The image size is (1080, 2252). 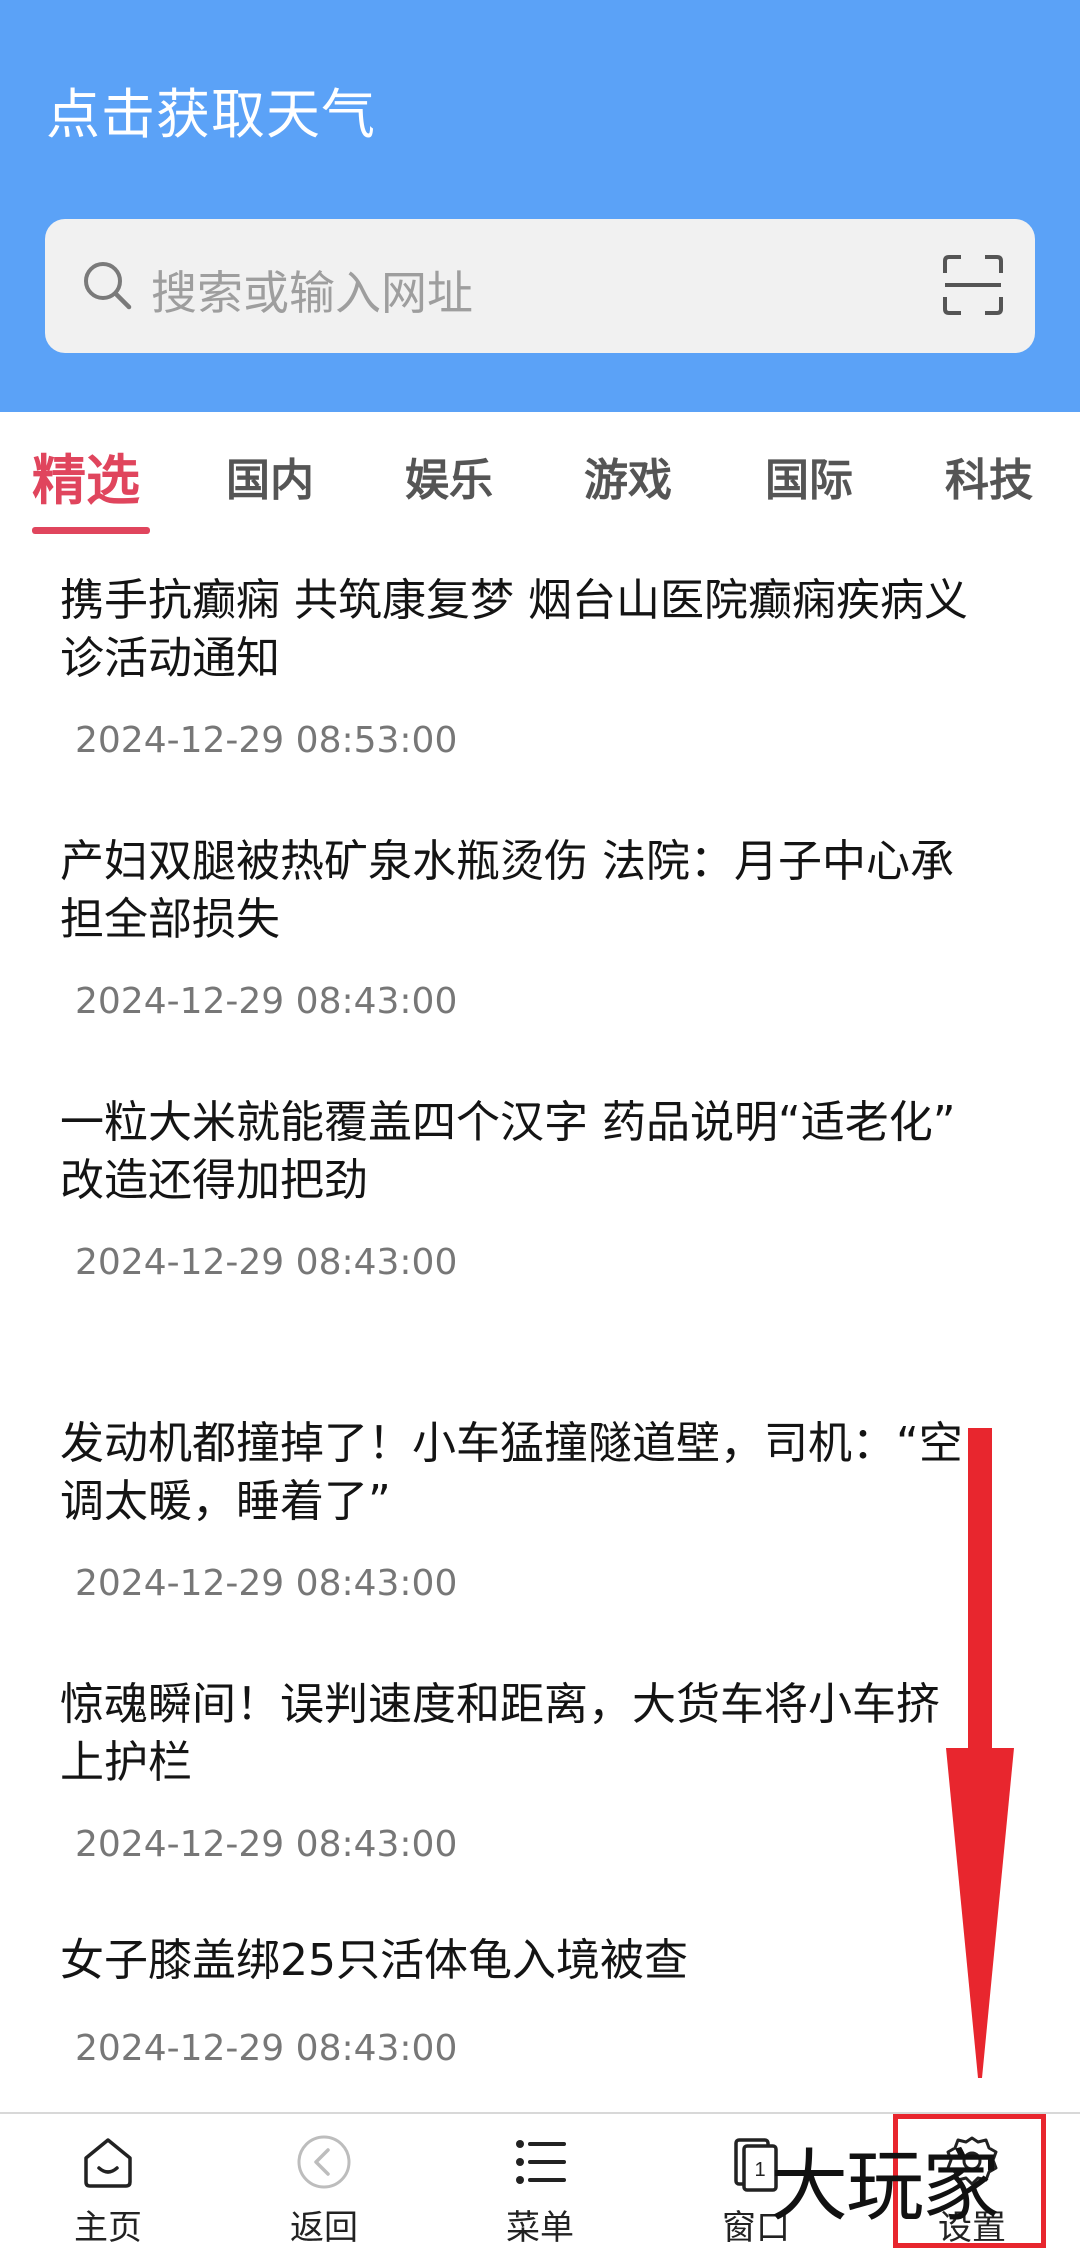 What do you see at coordinates (108, 2228) in the screenshot?
I see `nav-home-label: 主页` at bounding box center [108, 2228].